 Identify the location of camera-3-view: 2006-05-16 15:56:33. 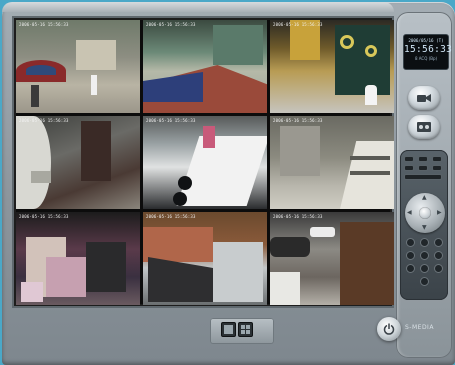
(332, 66).